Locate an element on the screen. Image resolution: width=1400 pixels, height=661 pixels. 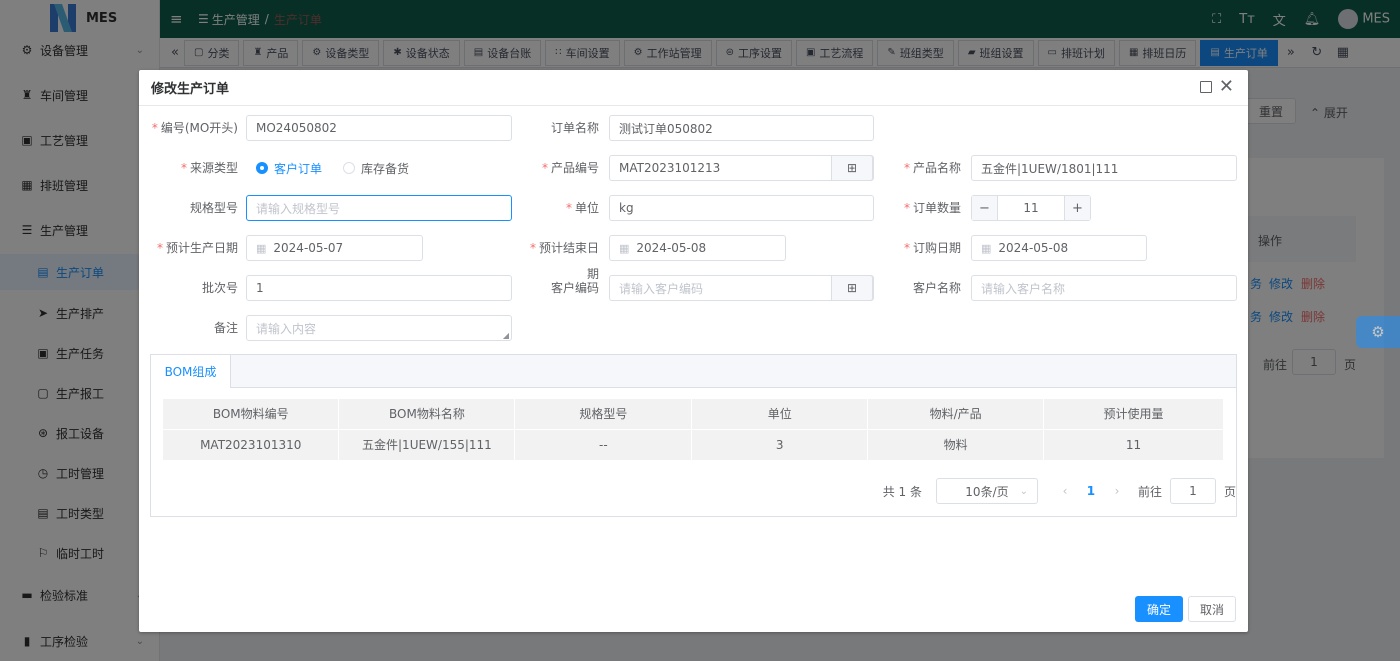
plan-end-label: * 预计结束日期 is located at coordinates (564, 261).